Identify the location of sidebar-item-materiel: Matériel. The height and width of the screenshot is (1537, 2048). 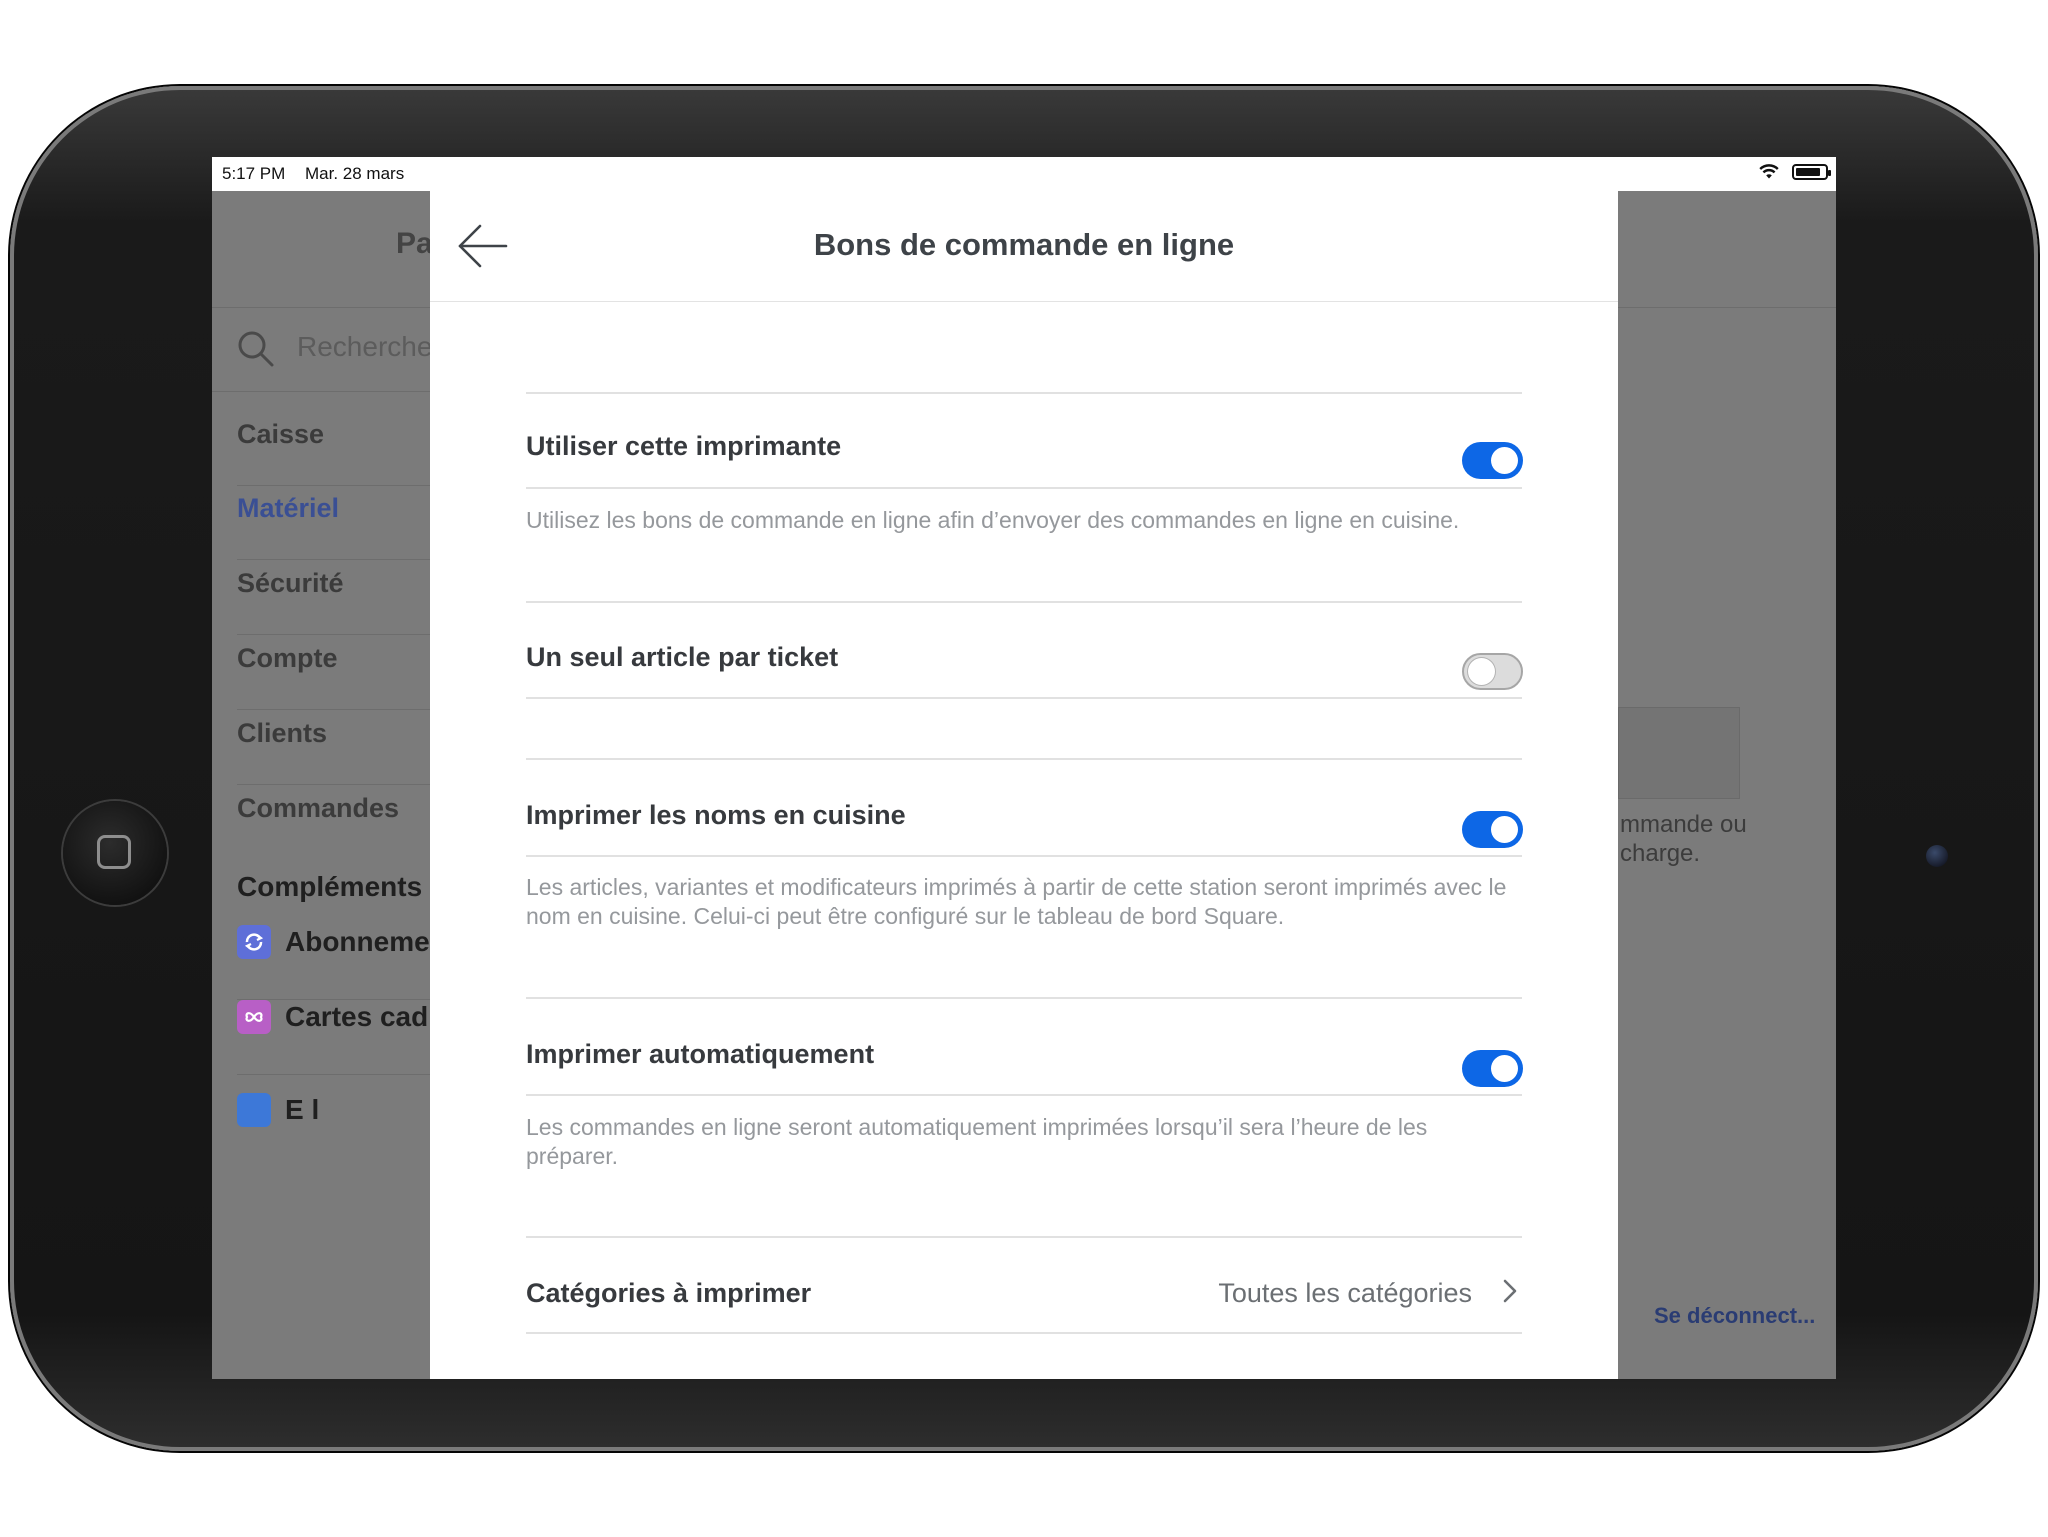
(288, 508).